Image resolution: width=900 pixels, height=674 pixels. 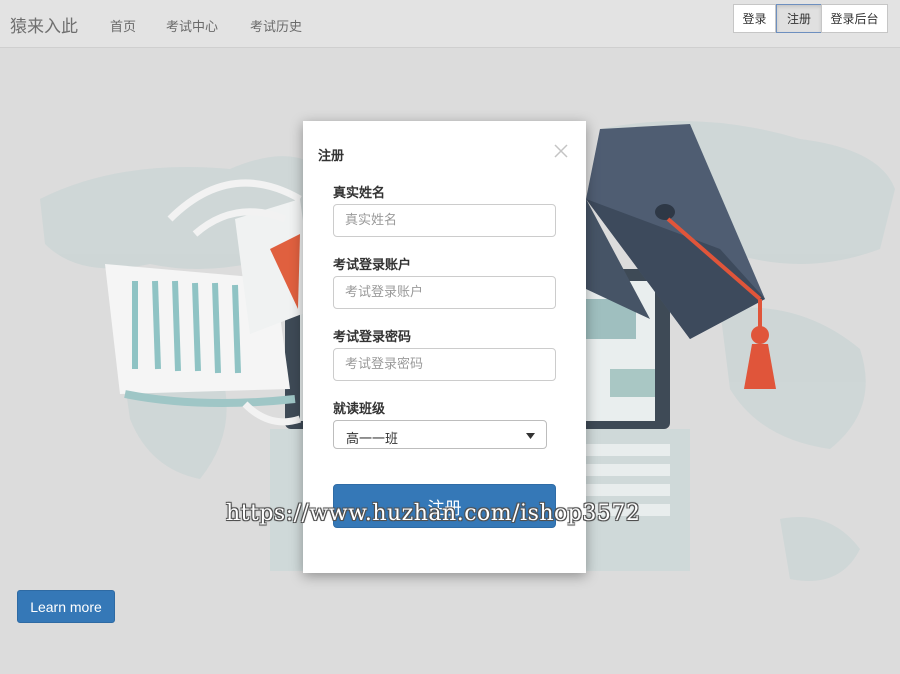 What do you see at coordinates (372, 337) in the screenshot?
I see `password-label: 考试登录密码` at bounding box center [372, 337].